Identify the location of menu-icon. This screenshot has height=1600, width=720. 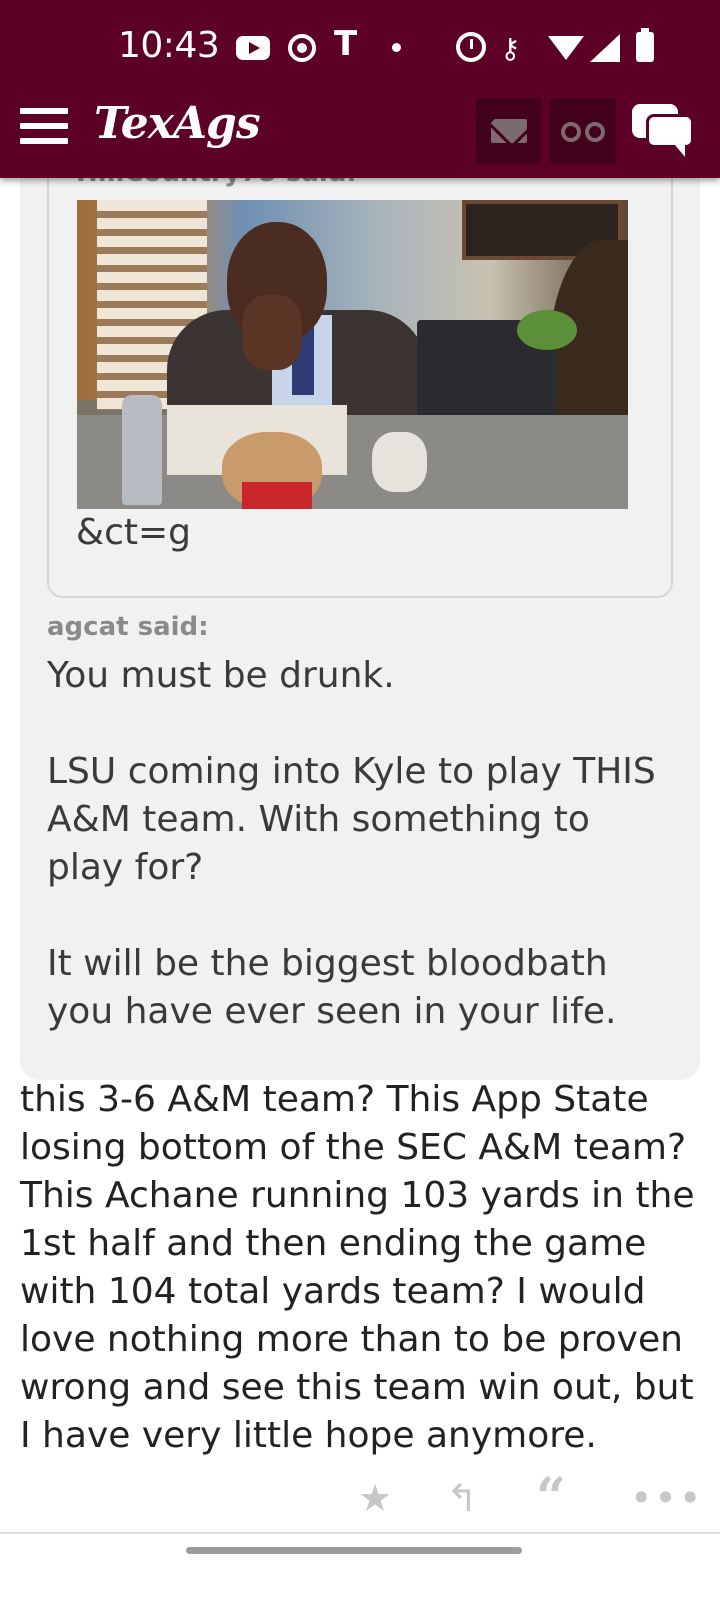
(46, 128).